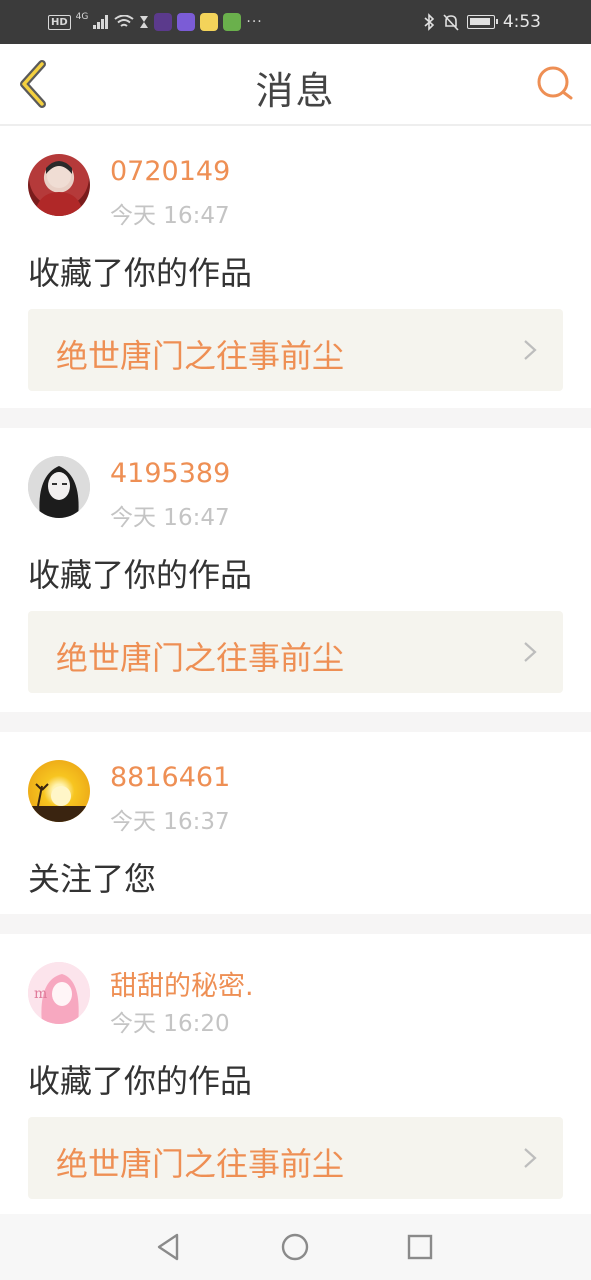 This screenshot has height=1280, width=591. I want to click on search-button, so click(555, 84).